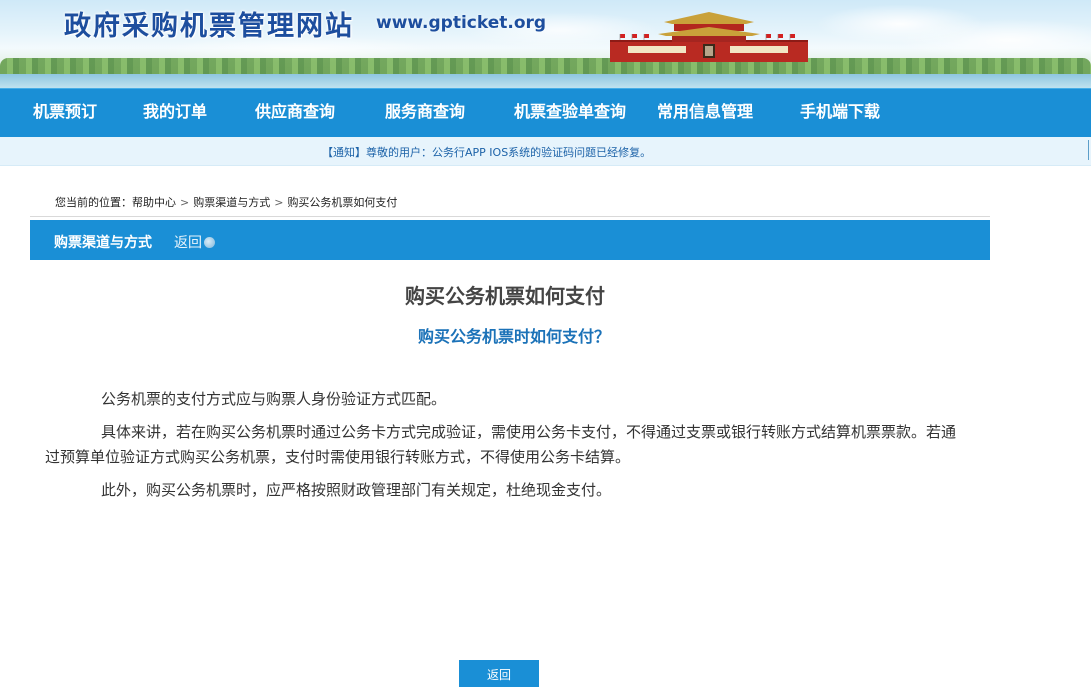 The width and height of the screenshot is (1091, 691). What do you see at coordinates (425, 113) in the screenshot?
I see `nav-service-provider-query: 服务商查询` at bounding box center [425, 113].